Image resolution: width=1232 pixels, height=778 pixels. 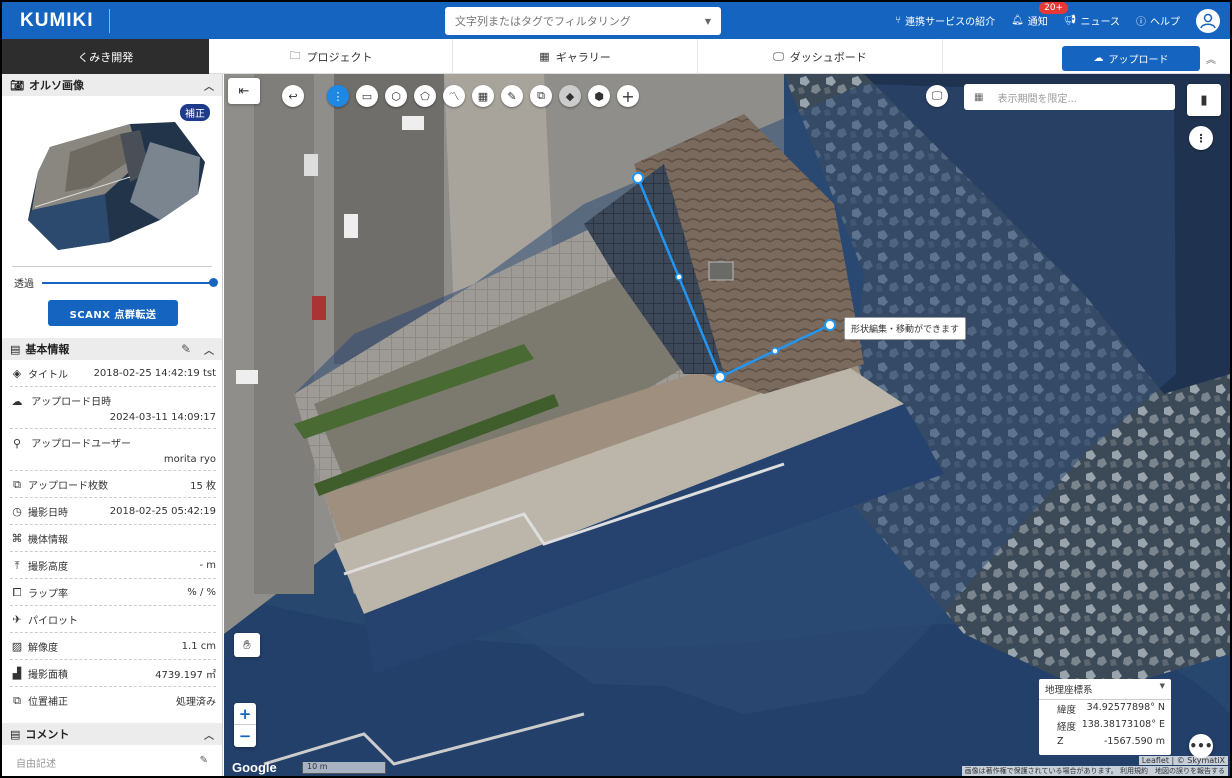 I want to click on compare-tool: ⧉, so click(x=541, y=96).